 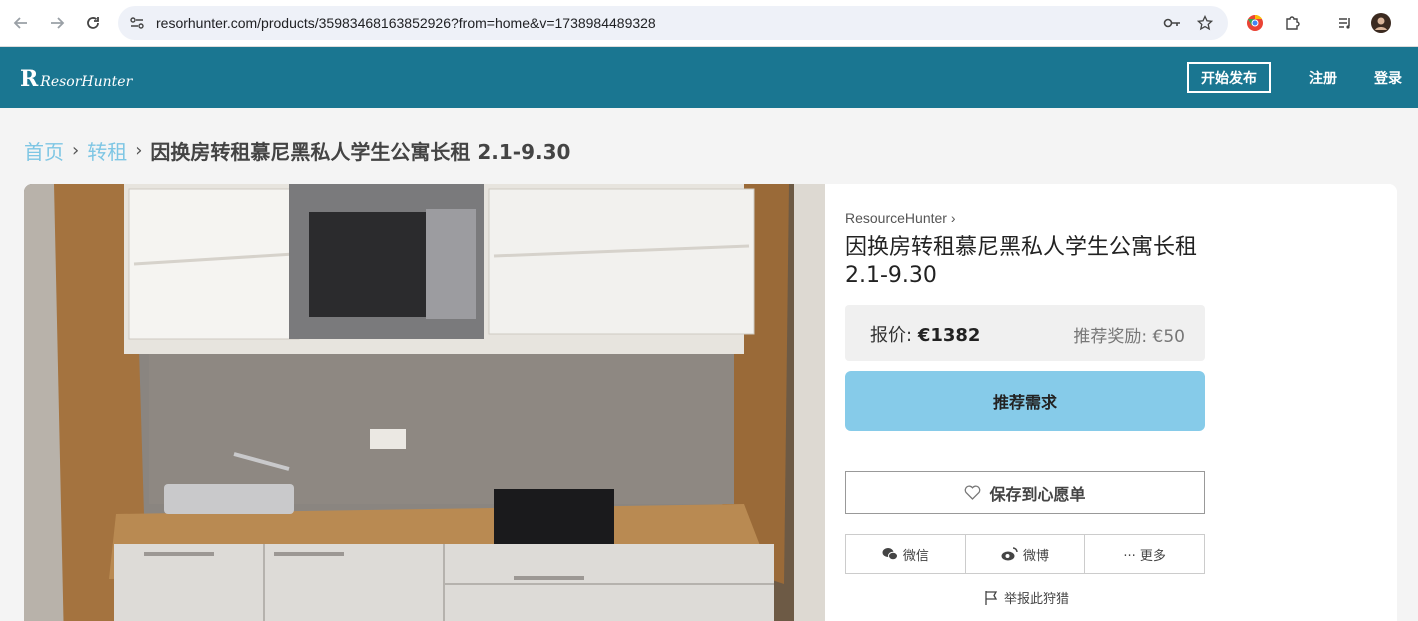 What do you see at coordinates (1037, 494) in the screenshot?
I see `wishlist-label: 保存到心愿单` at bounding box center [1037, 494].